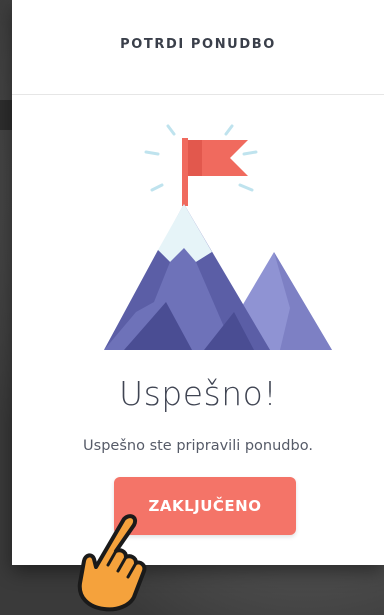 Image resolution: width=384 pixels, height=615 pixels. I want to click on success-title: Uspešno!, so click(198, 393).